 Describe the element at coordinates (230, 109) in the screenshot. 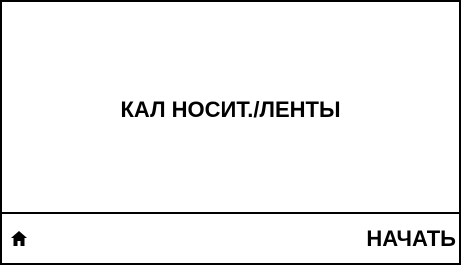

I see `screen-title: КАЛ НОСИТ./ЛЕНТЫ` at that location.